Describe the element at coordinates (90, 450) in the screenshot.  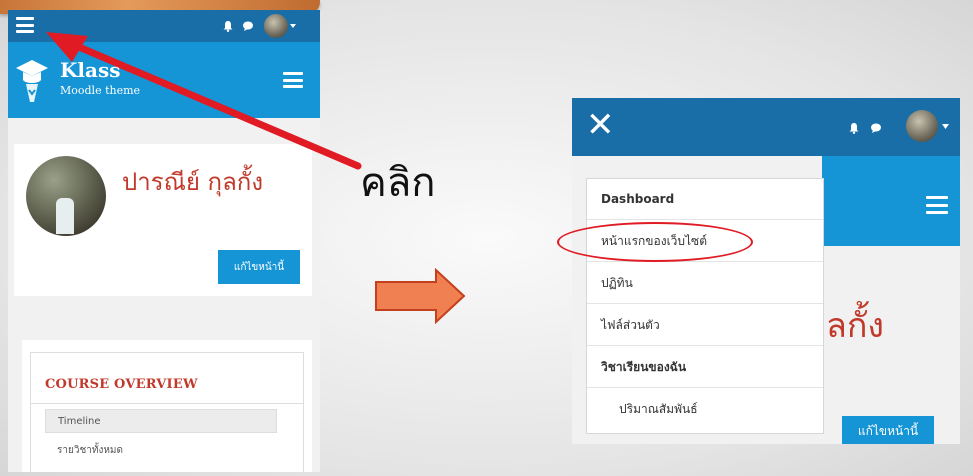
I see `all-courses-filter: รายวิชาทั้งหมด` at that location.